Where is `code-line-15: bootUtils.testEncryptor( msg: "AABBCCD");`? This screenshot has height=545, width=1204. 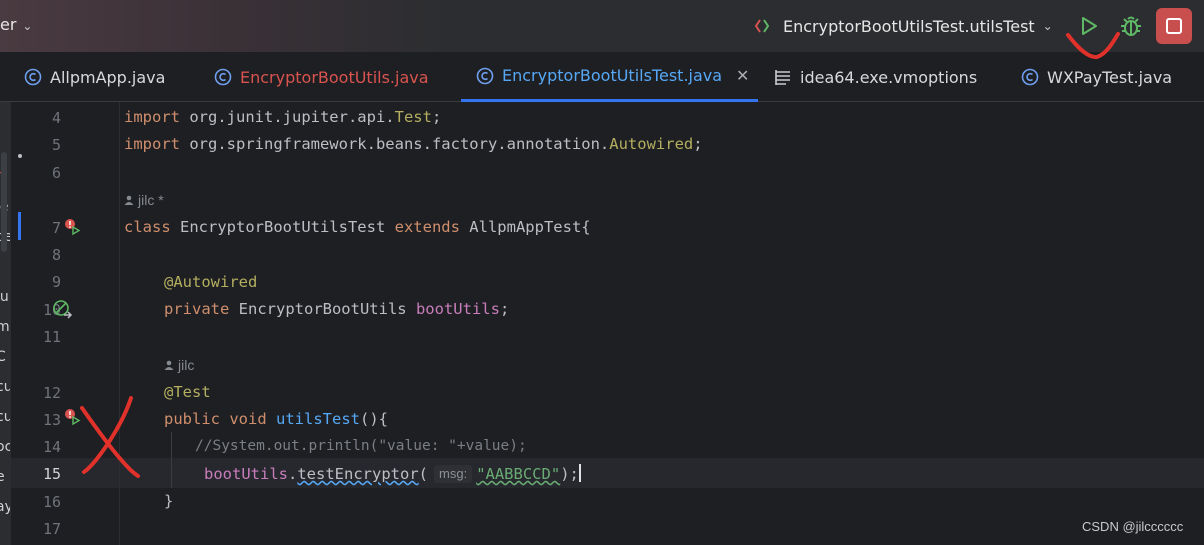 code-line-15: bootUtils.testEncryptor( msg: "AABBCCD"); is located at coordinates (392, 473).